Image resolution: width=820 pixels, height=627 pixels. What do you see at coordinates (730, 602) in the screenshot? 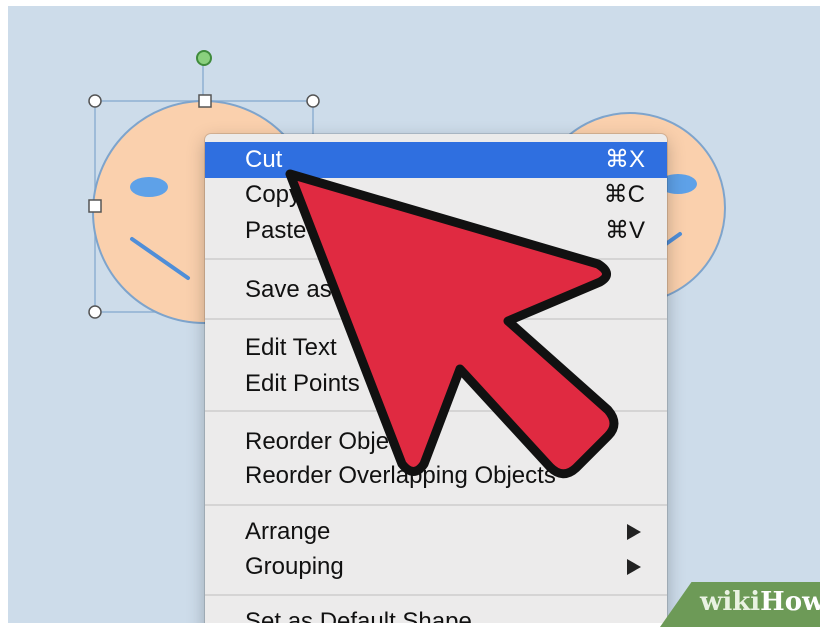
I see `watermark-wiki: wiki` at bounding box center [730, 602].